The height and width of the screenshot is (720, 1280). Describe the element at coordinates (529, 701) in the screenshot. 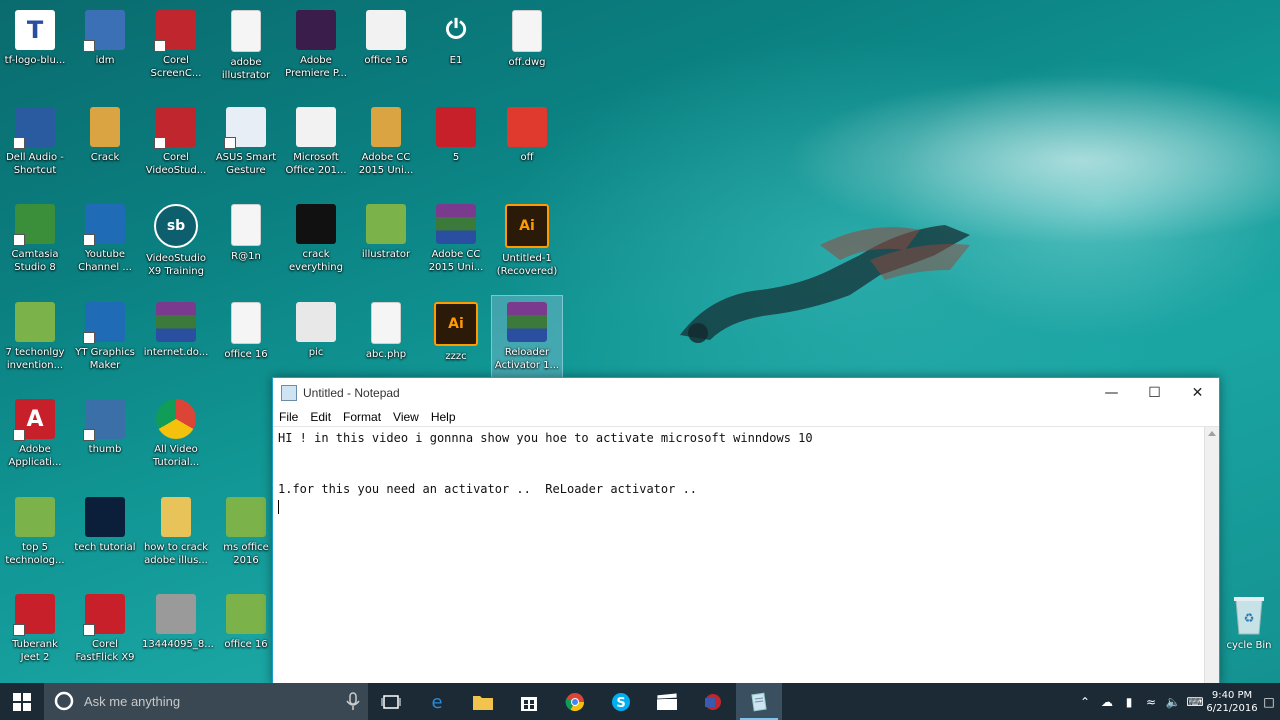

I see `store-taskbar-button` at that location.